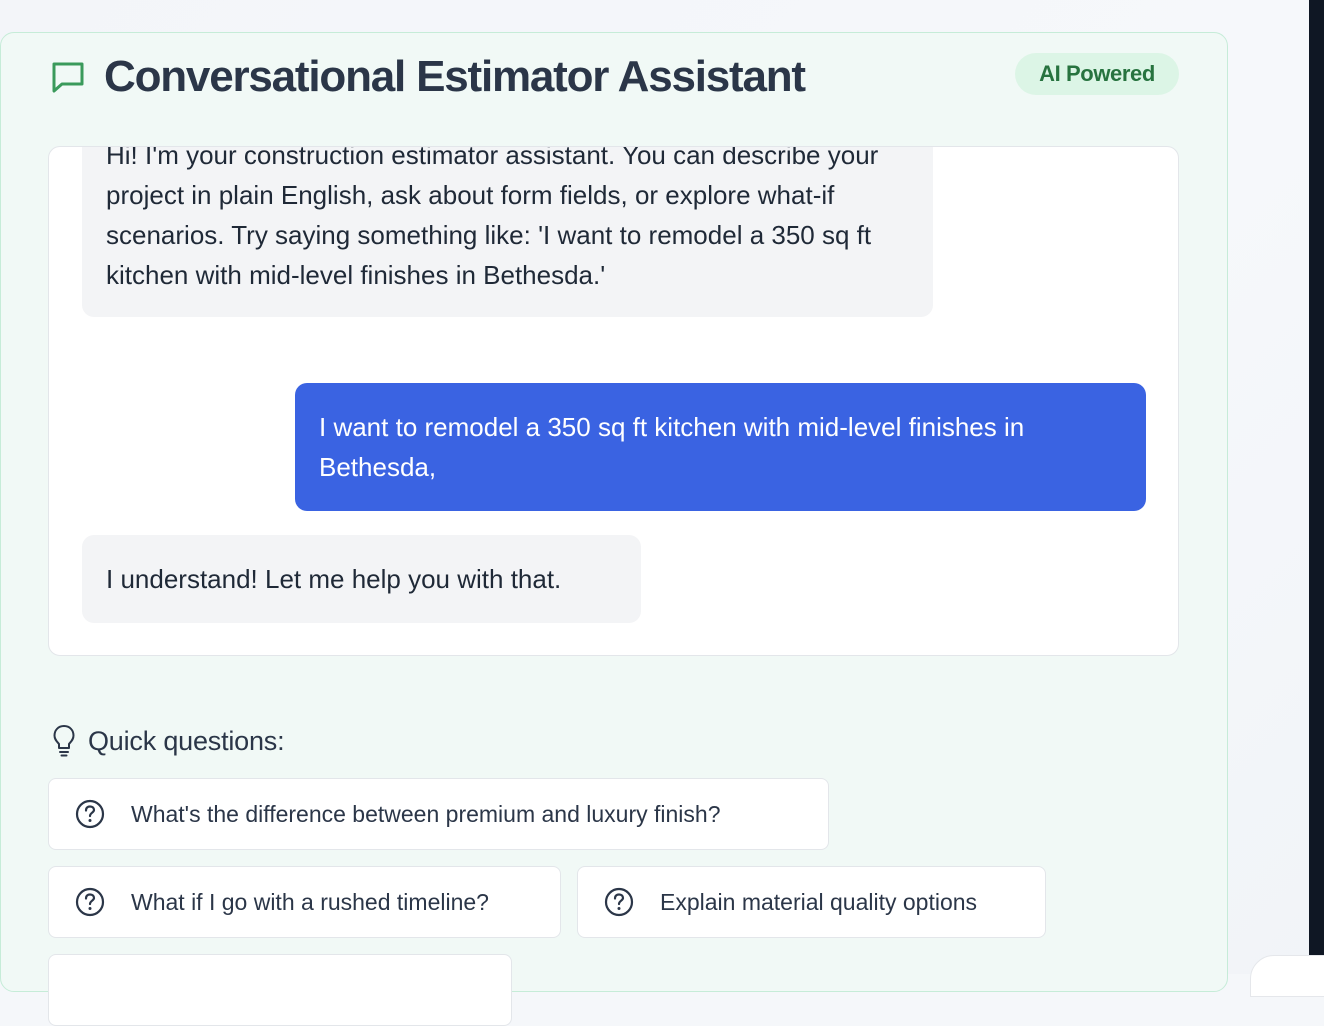 The height and width of the screenshot is (1026, 1324). Describe the element at coordinates (1097, 74) in the screenshot. I see `ai-powered-badge: AI Powered` at that location.